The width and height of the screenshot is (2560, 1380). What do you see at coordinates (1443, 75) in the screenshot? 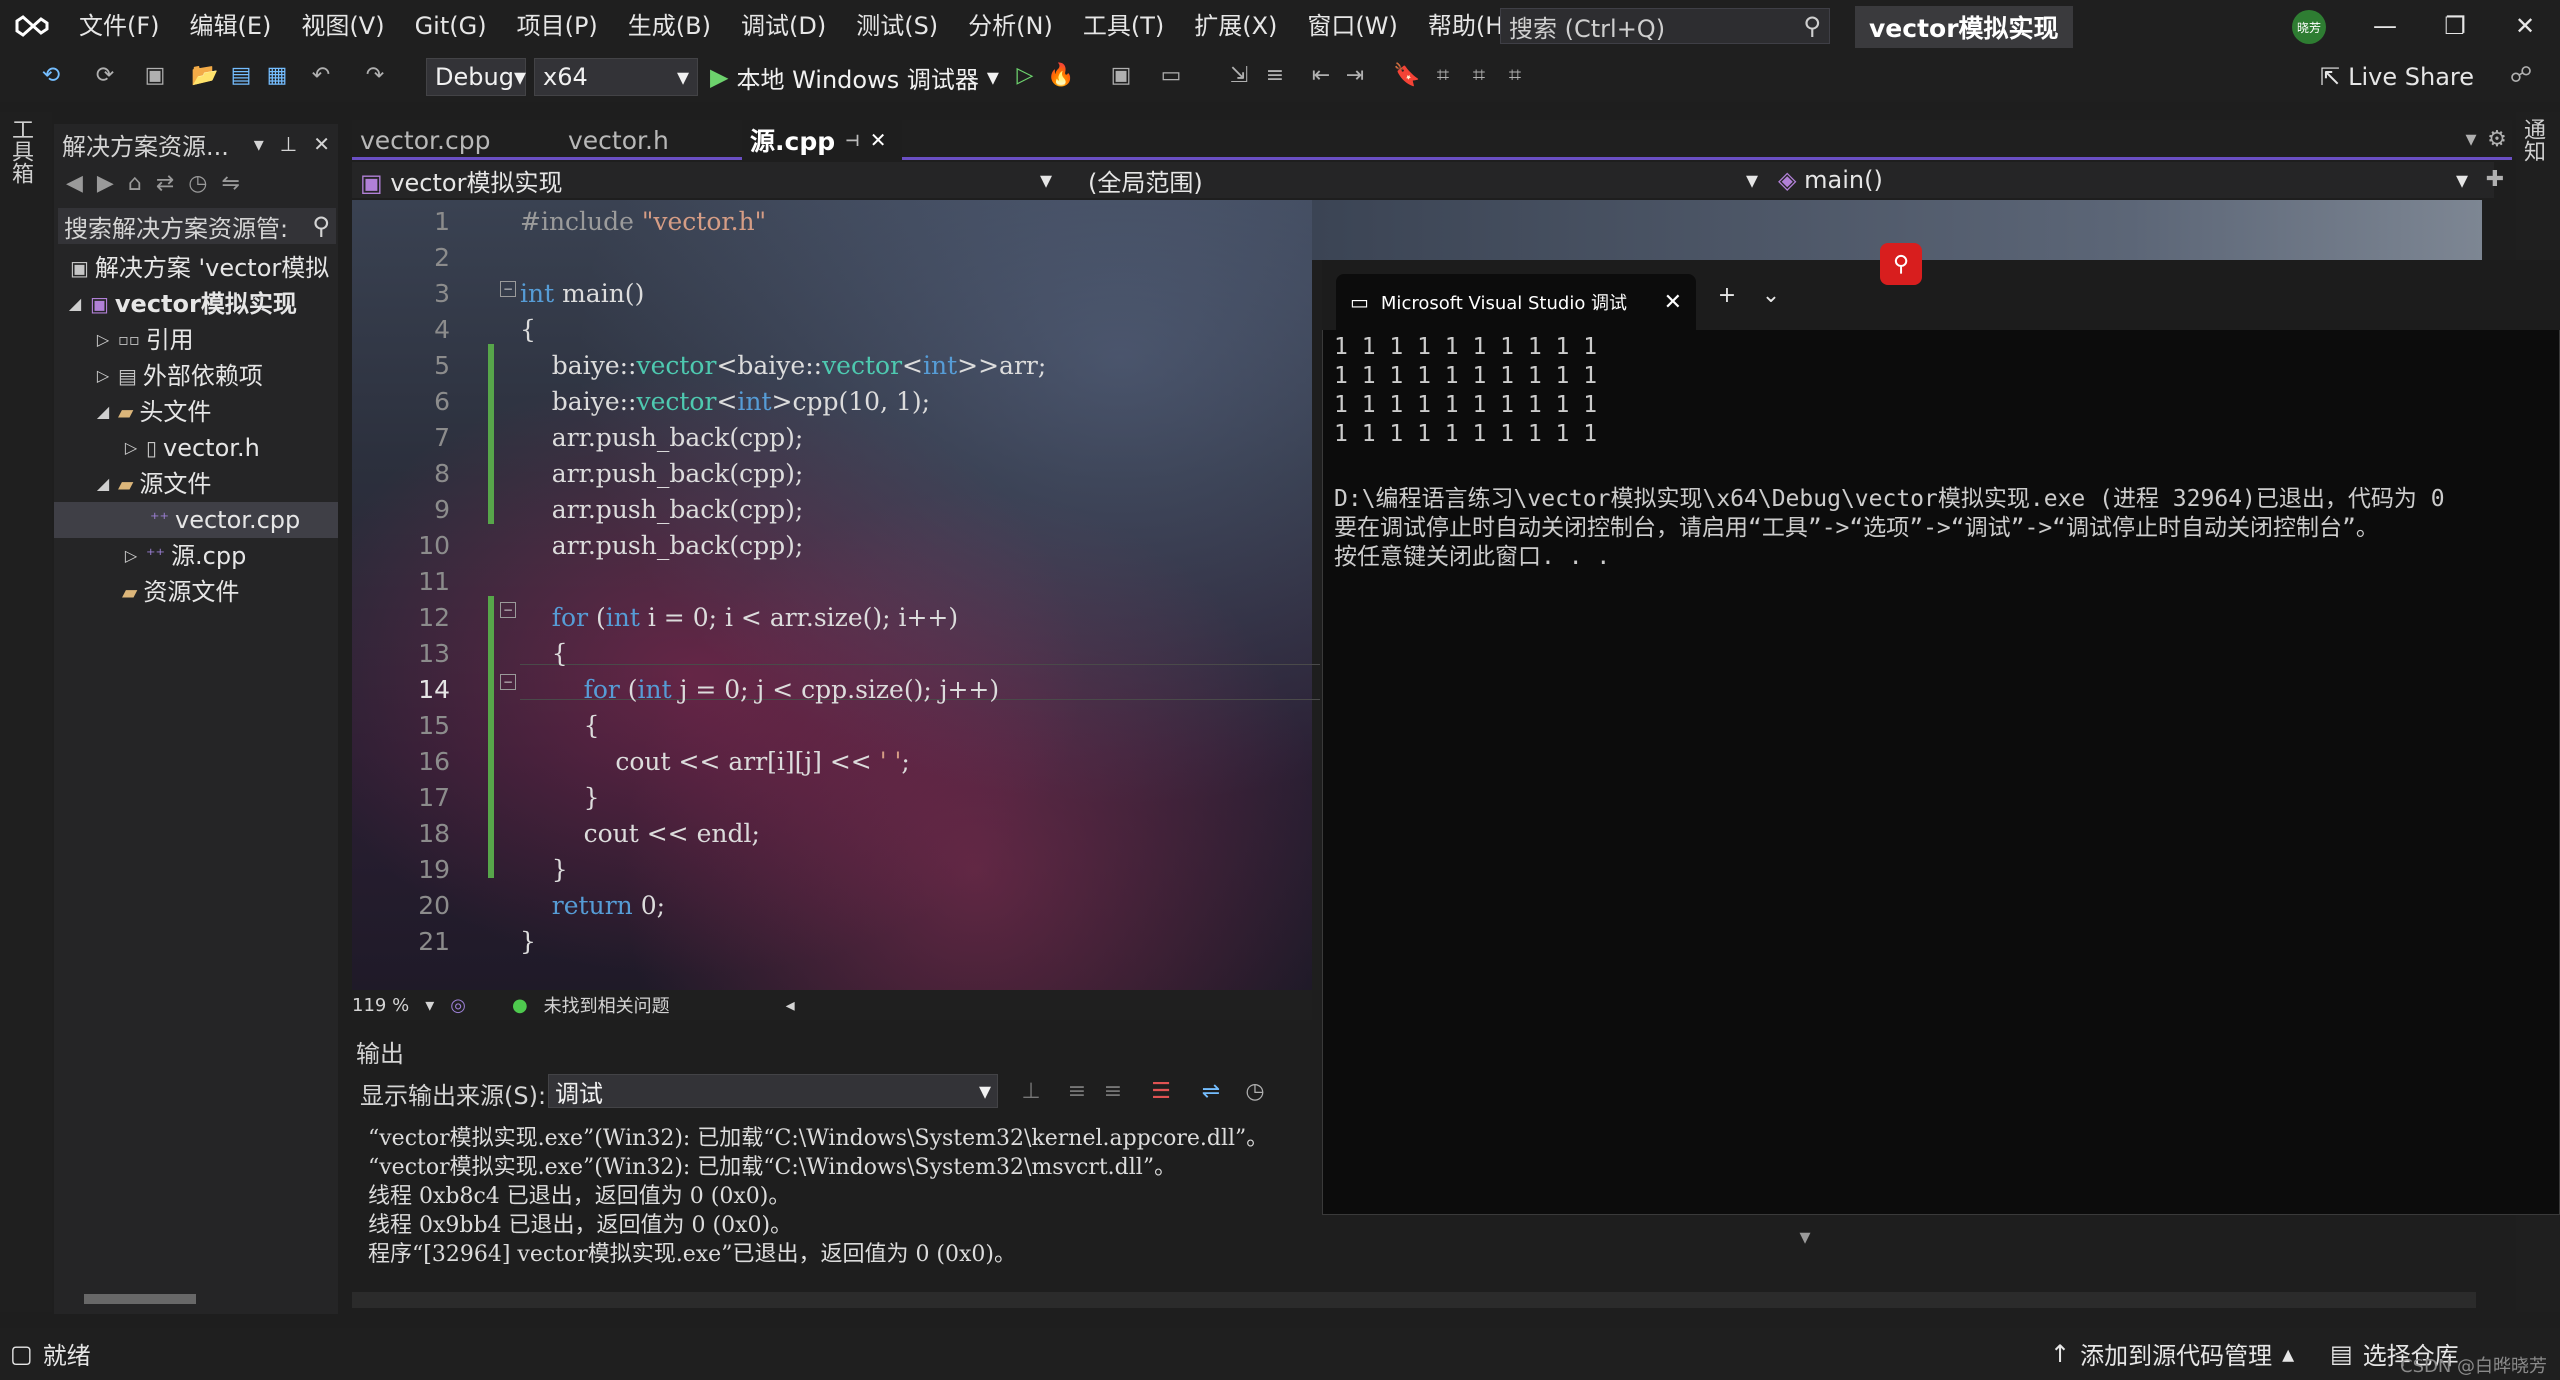
I see `prev-bookmark-icon: ⌗` at bounding box center [1443, 75].